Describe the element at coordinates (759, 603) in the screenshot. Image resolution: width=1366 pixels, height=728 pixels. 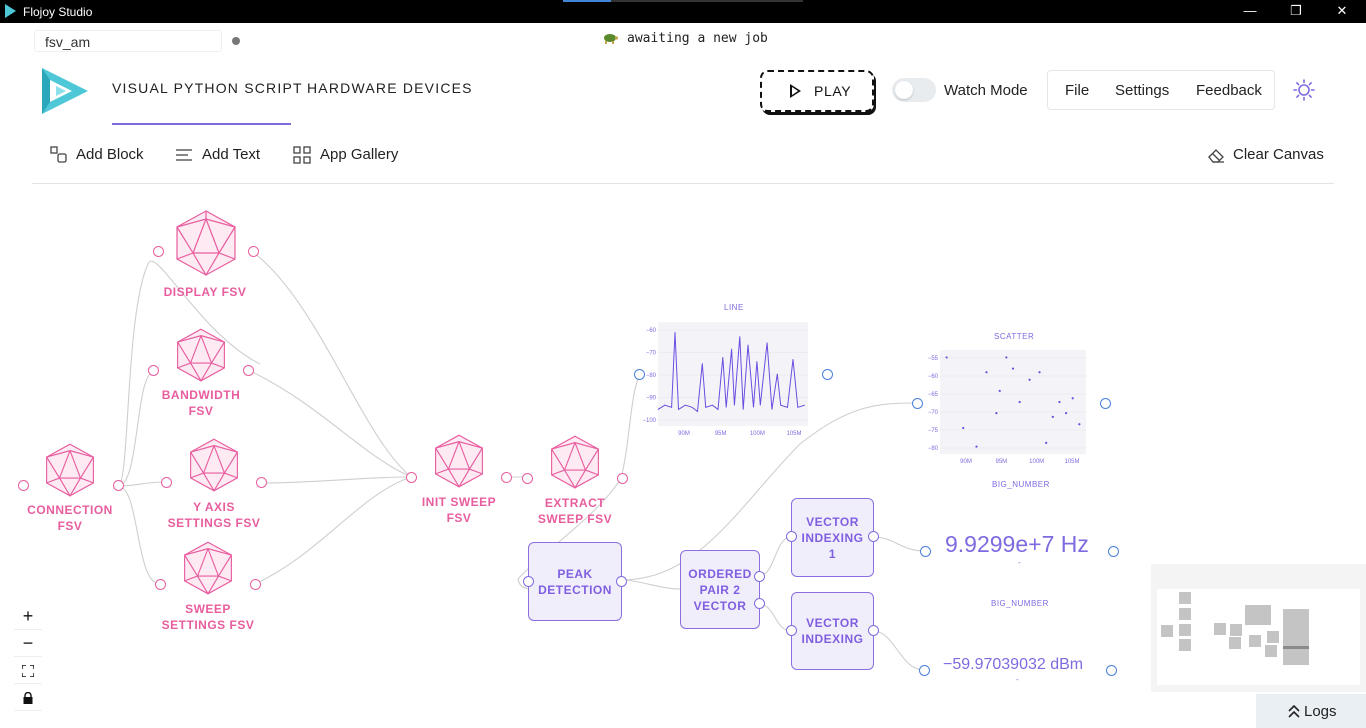
I see `ordered-pair-output-2-handle` at that location.